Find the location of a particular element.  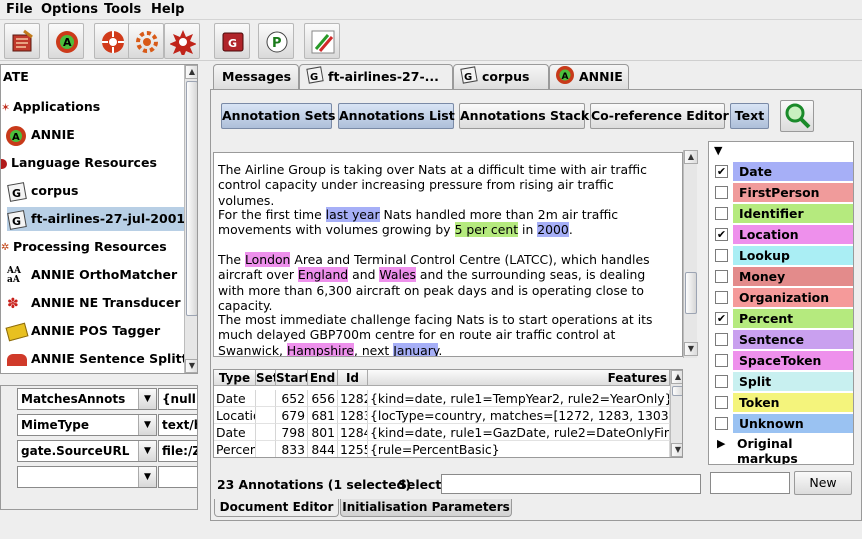

feature-value-field: {null= is located at coordinates (177, 399).